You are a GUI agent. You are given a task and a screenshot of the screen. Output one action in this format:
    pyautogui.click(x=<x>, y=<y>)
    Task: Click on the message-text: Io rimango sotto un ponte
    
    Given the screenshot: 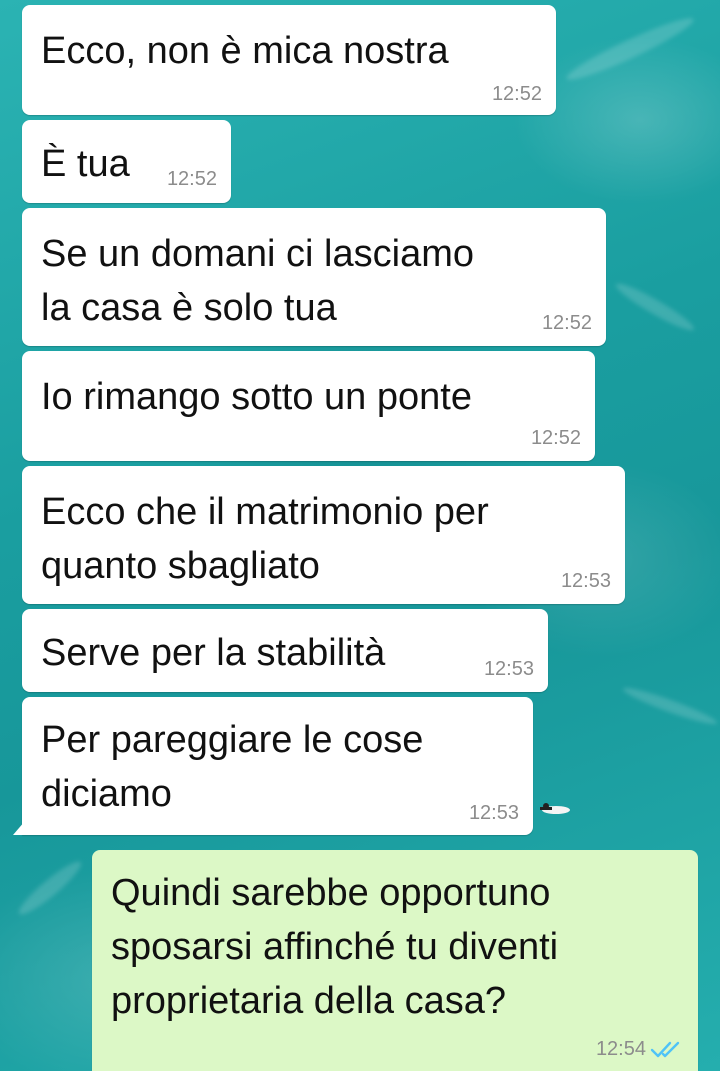 What is the action you would take?
    pyautogui.click(x=256, y=397)
    